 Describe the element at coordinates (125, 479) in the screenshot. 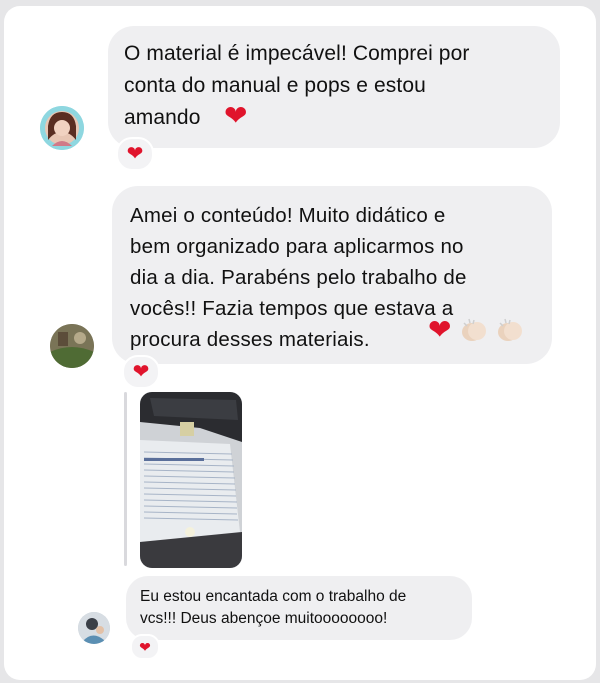

I see `reply-thread-line` at that location.